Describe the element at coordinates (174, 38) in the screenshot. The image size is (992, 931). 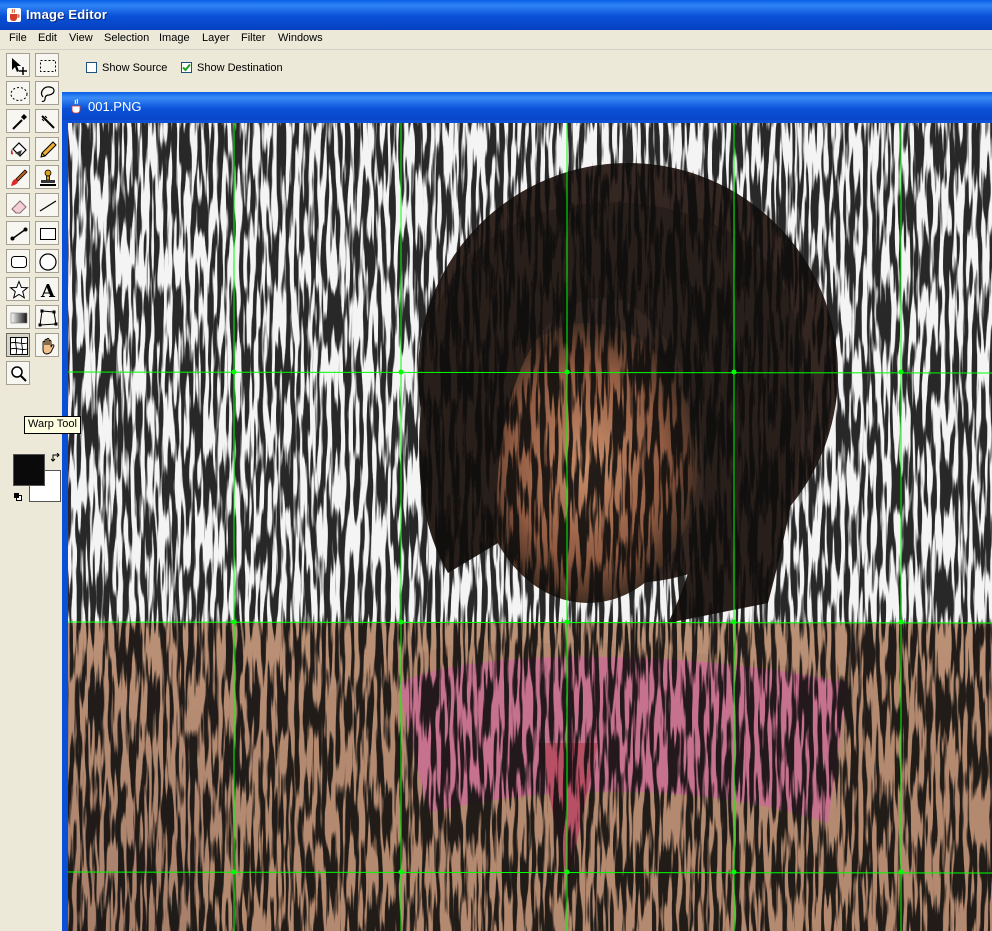
I see `menu-image: Image` at that location.